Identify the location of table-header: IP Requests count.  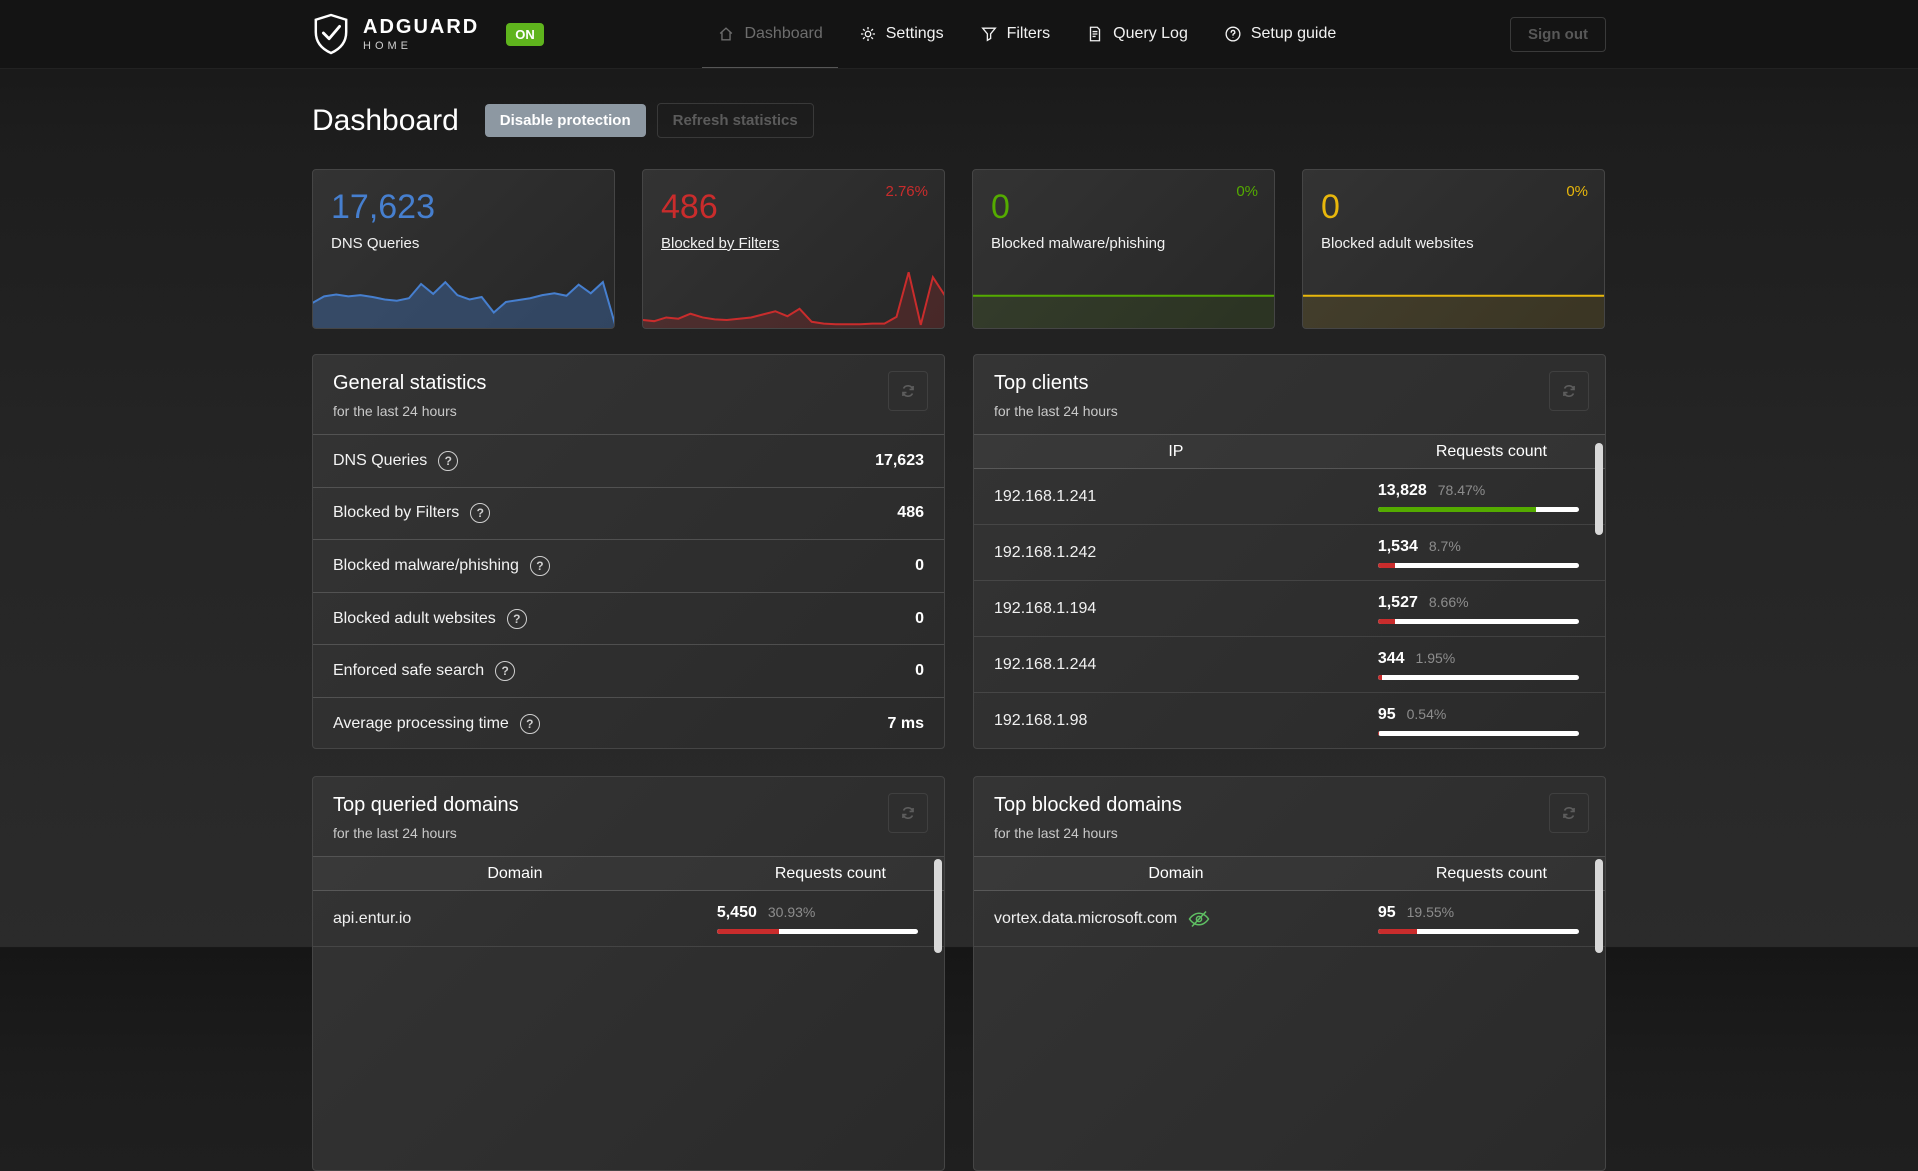
(1289, 452).